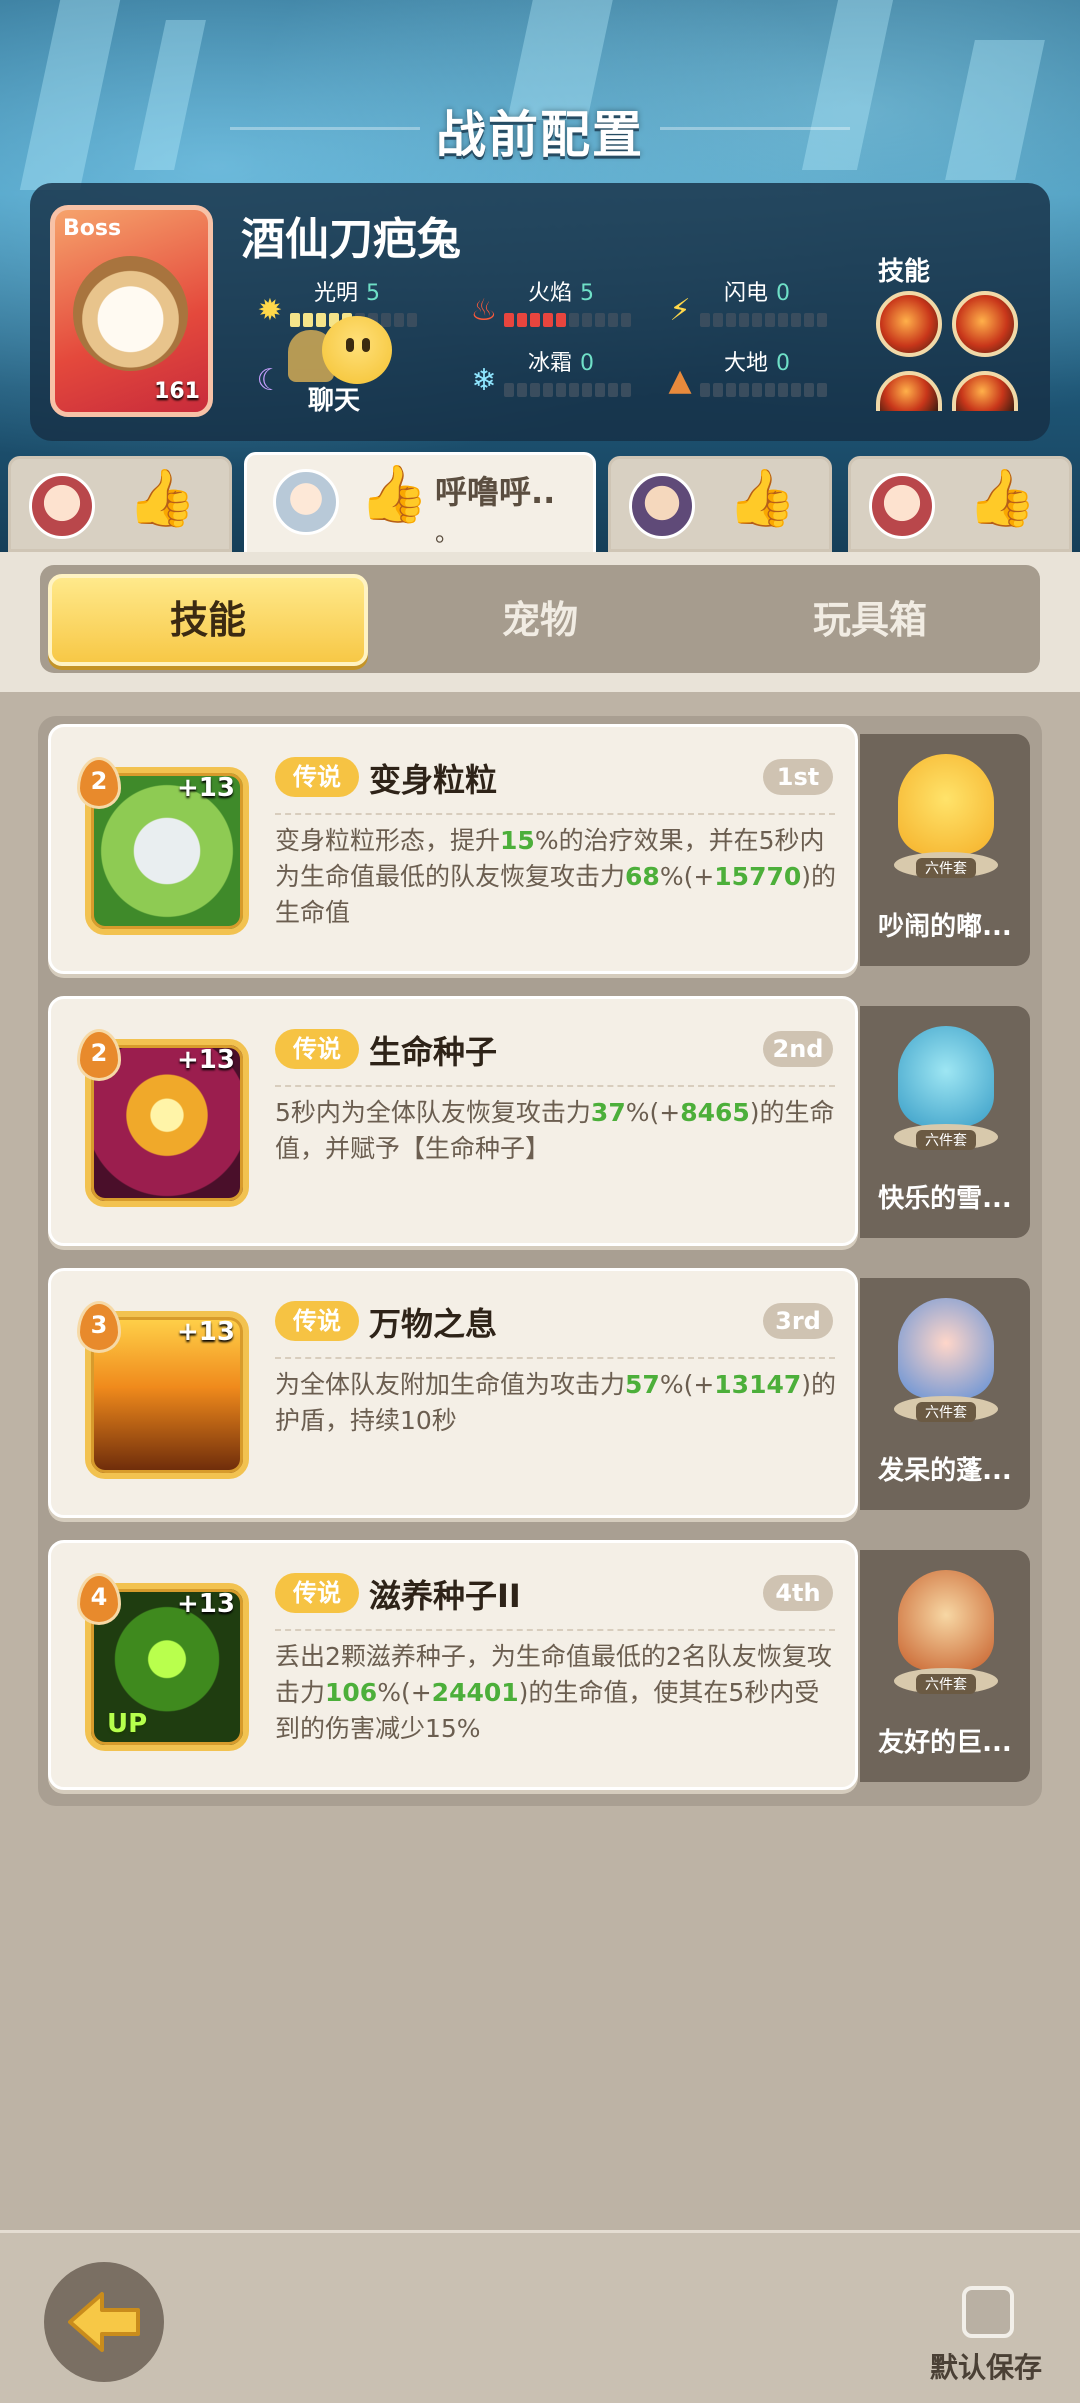 The width and height of the screenshot is (1080, 2403). Describe the element at coordinates (798, 1321) in the screenshot. I see `skill-rank: 3rd` at that location.